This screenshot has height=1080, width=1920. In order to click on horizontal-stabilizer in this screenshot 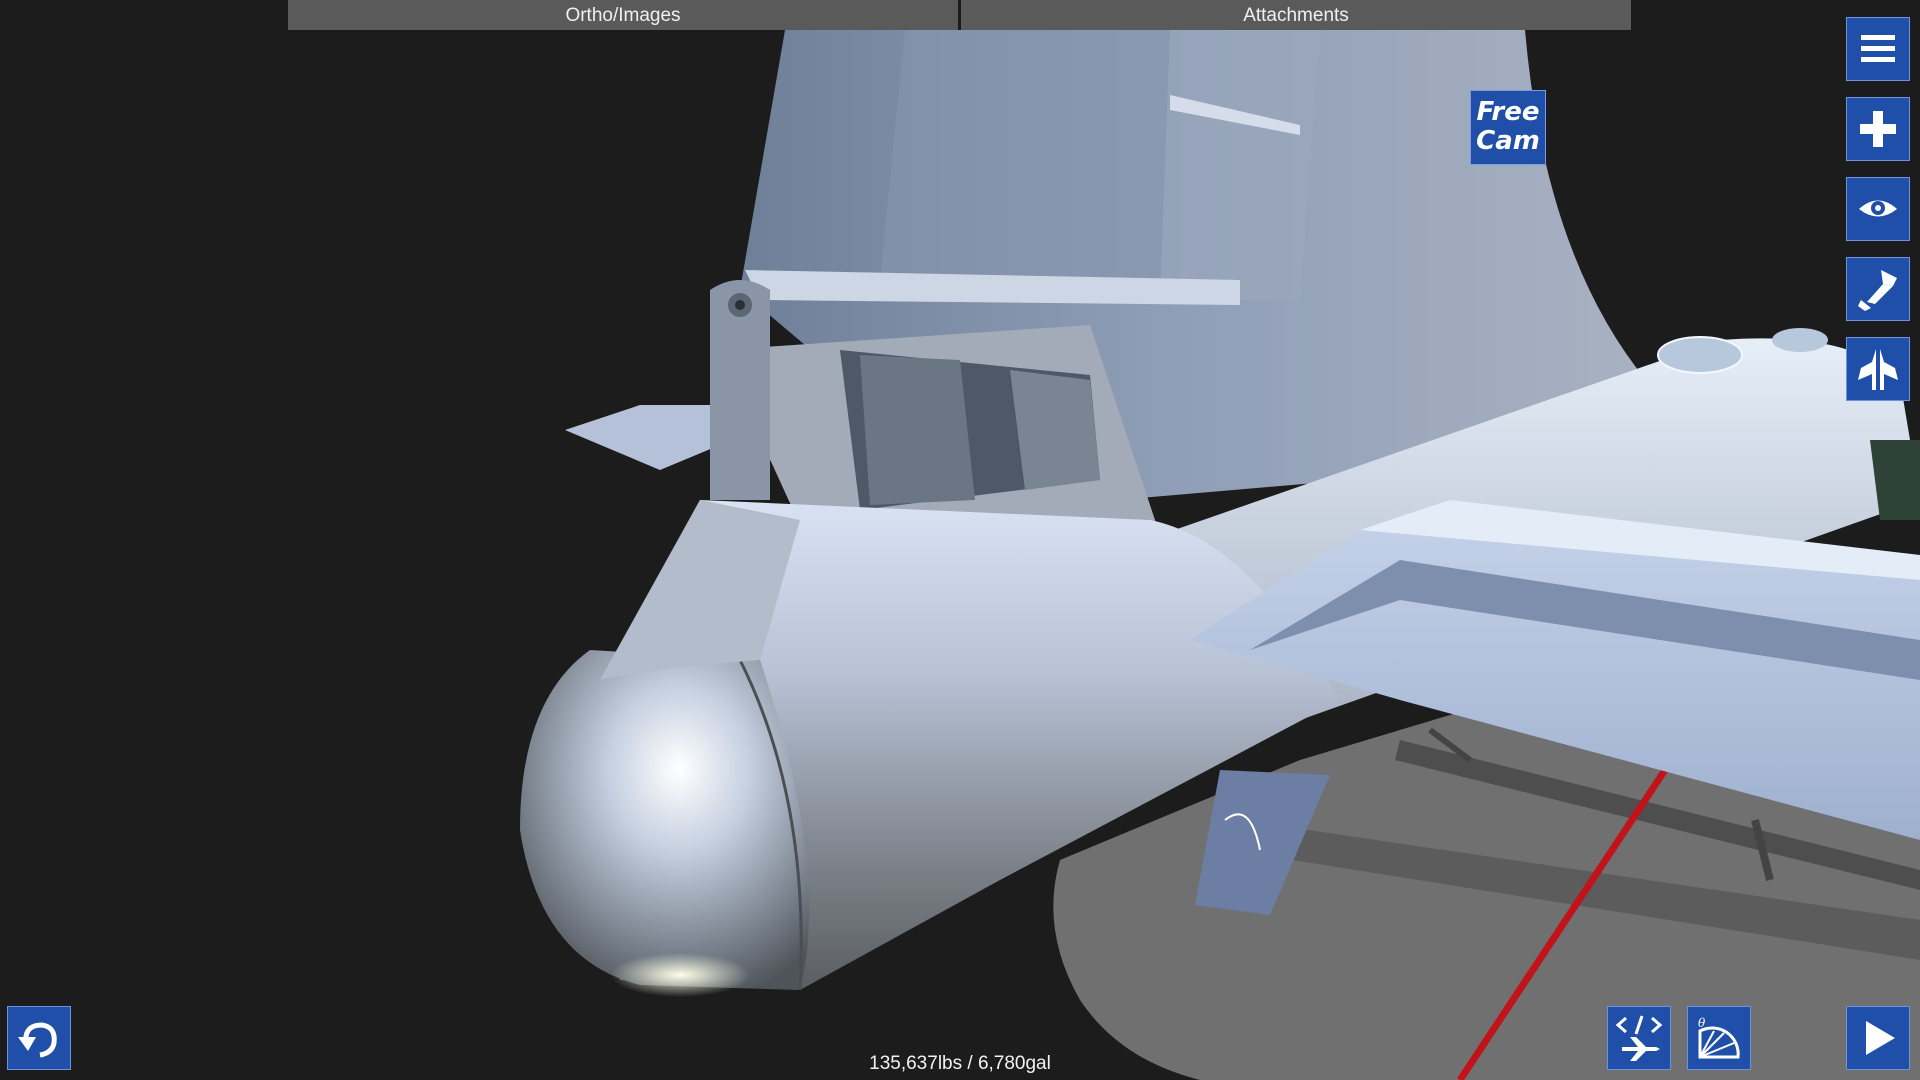, I will do `click(642, 437)`.